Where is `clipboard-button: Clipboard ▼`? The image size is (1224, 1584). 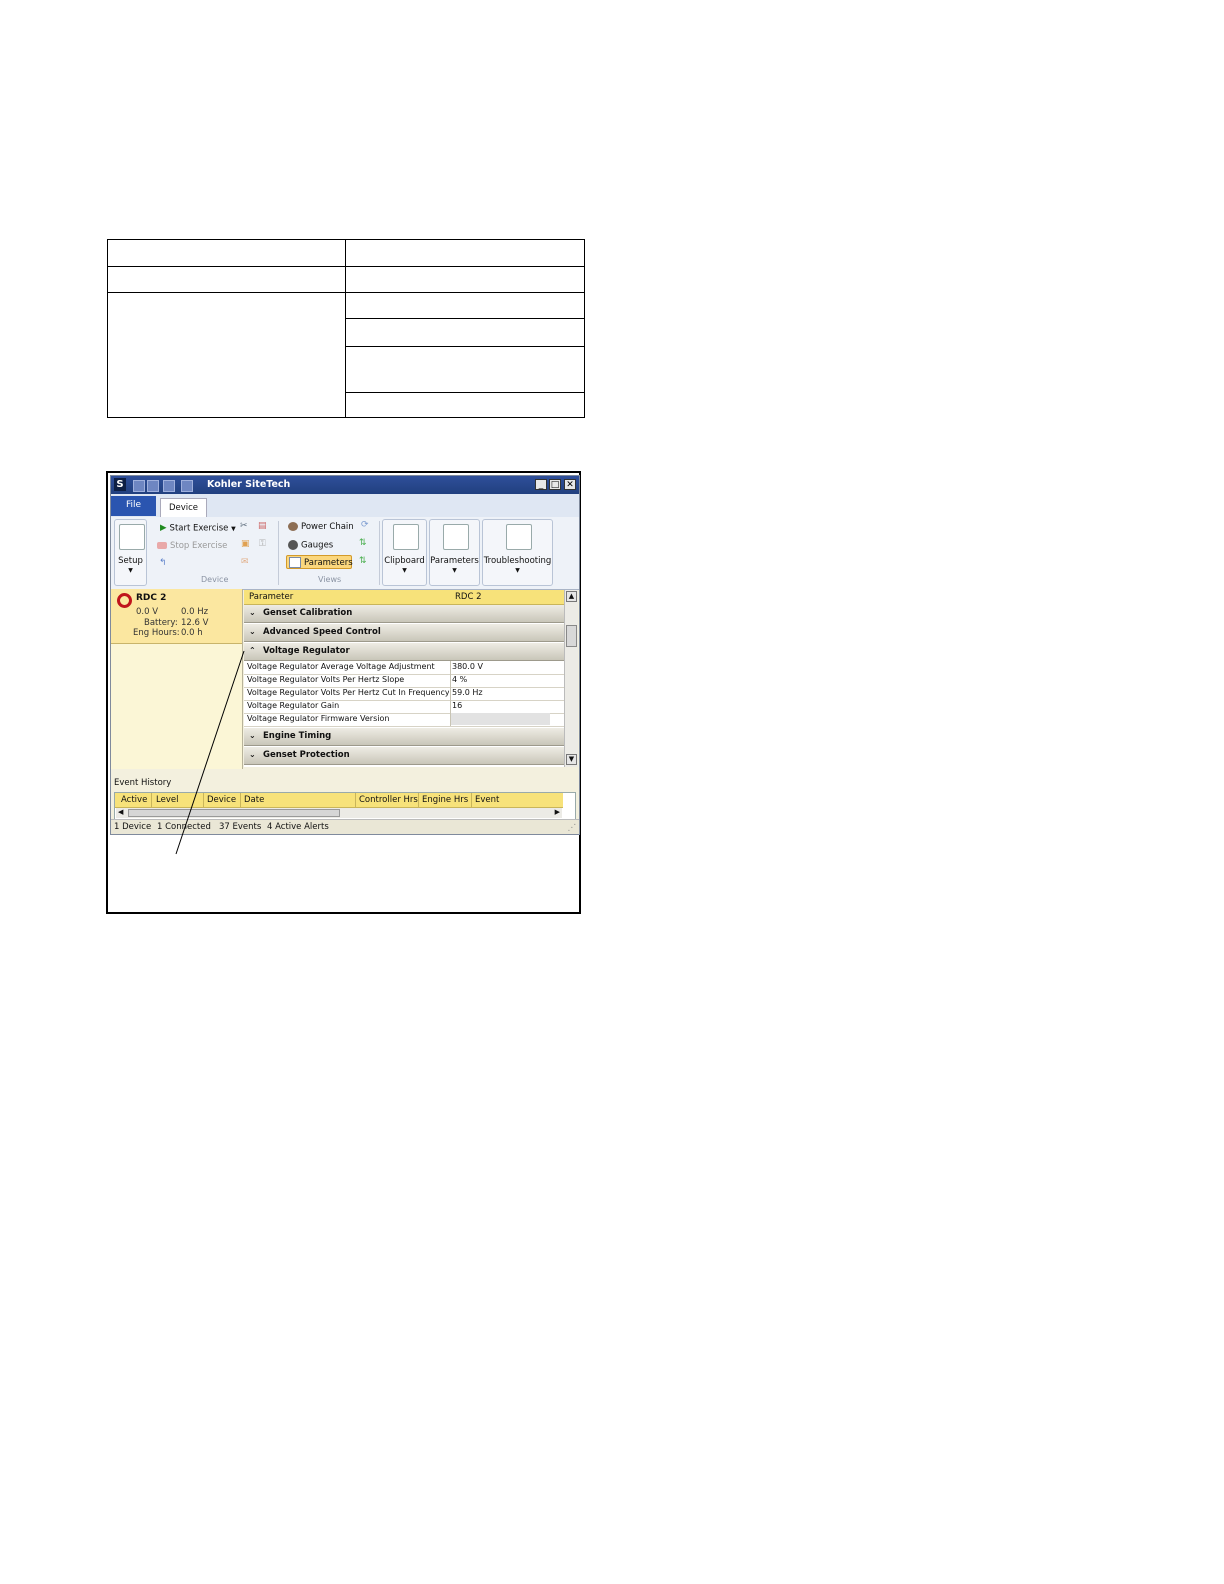
clipboard-button: Clipboard ▼ is located at coordinates (404, 552).